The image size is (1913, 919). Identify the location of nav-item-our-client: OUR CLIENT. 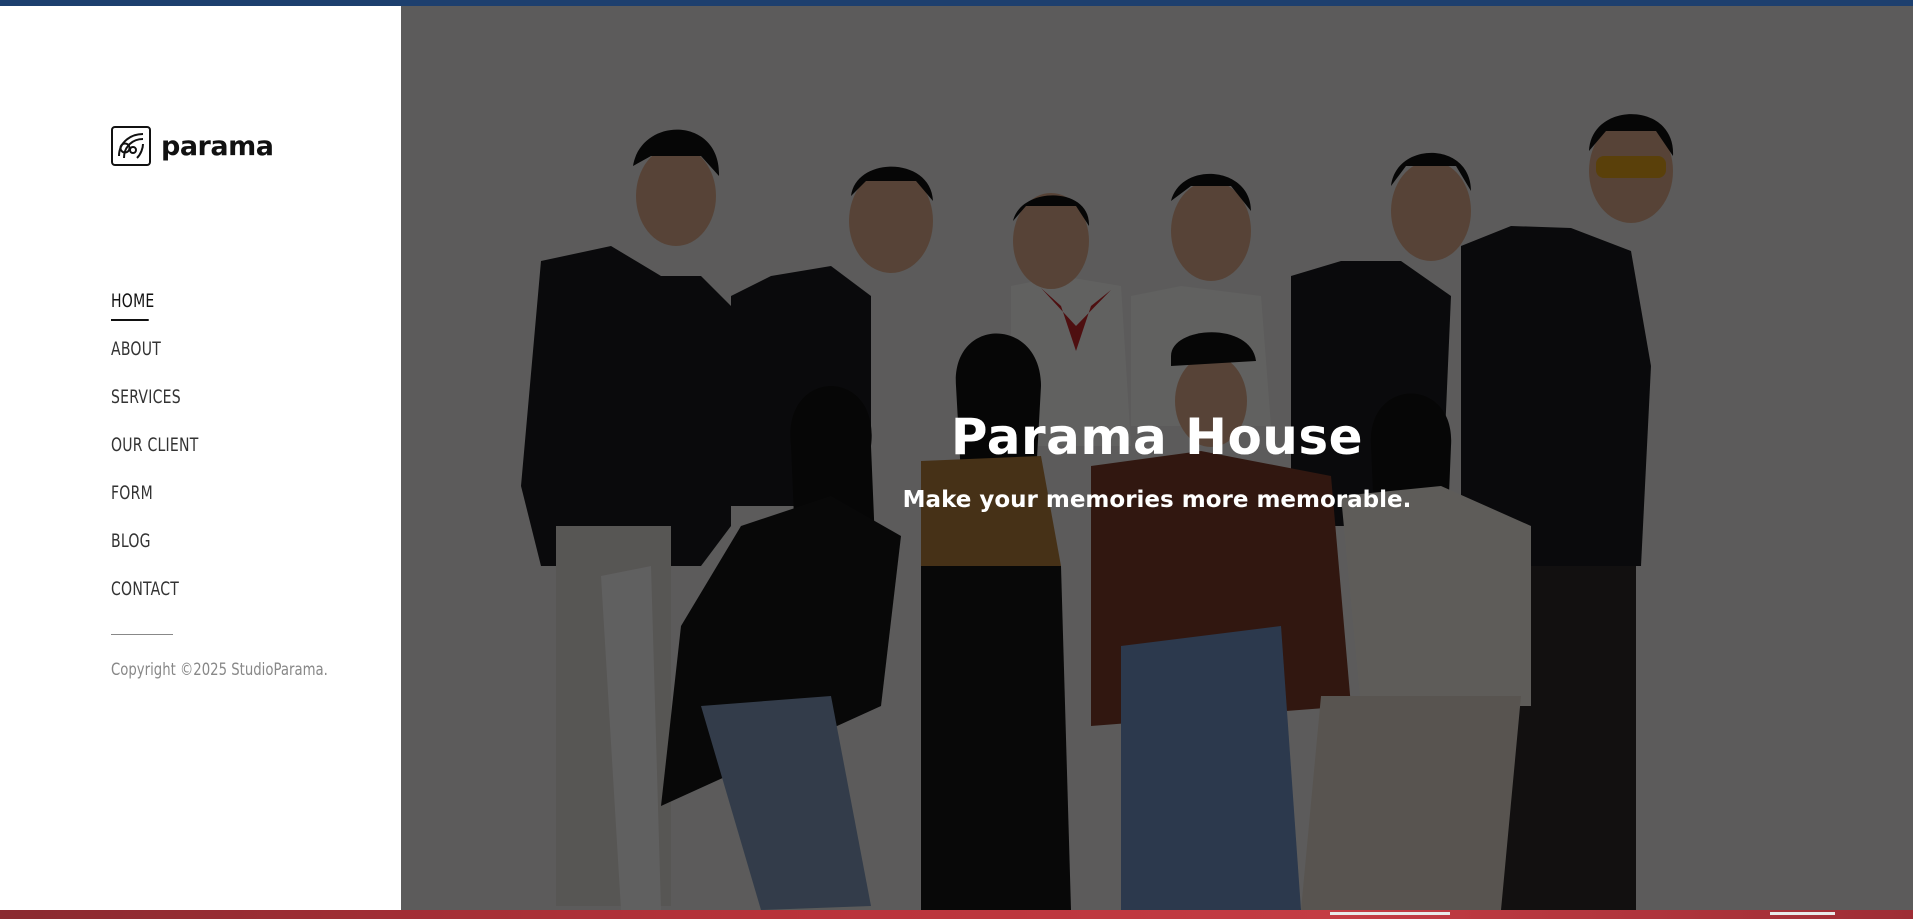
(155, 452).